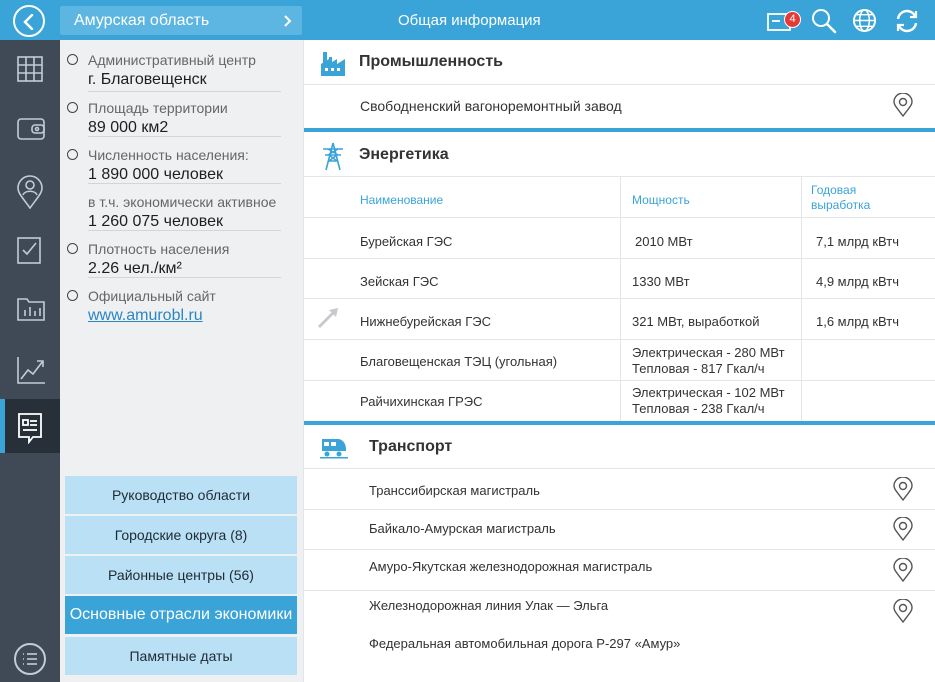 The width and height of the screenshot is (935, 682). Describe the element at coordinates (406, 241) in the screenshot. I see `table-cell-name: Бурейская ГЭС` at that location.